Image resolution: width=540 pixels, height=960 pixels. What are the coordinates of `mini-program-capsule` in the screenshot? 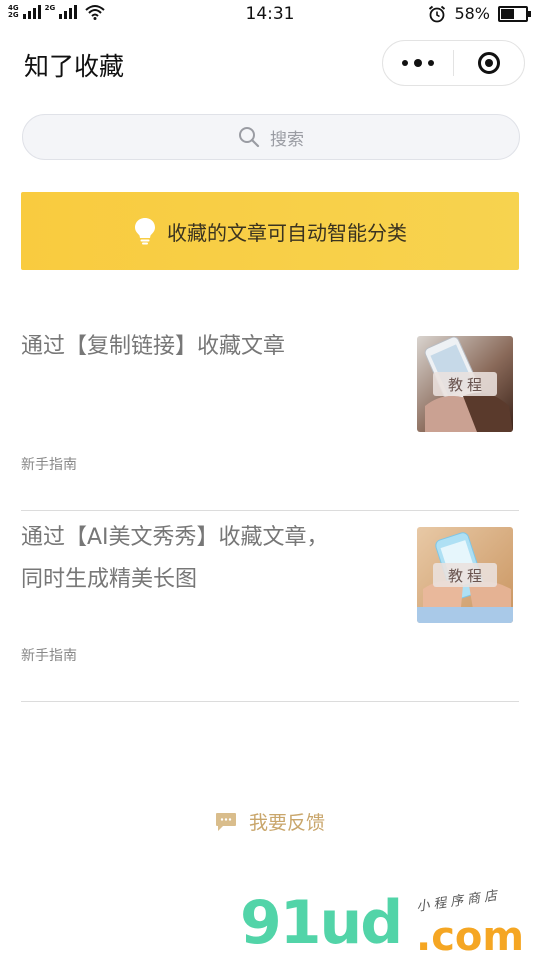 It's located at (453, 63).